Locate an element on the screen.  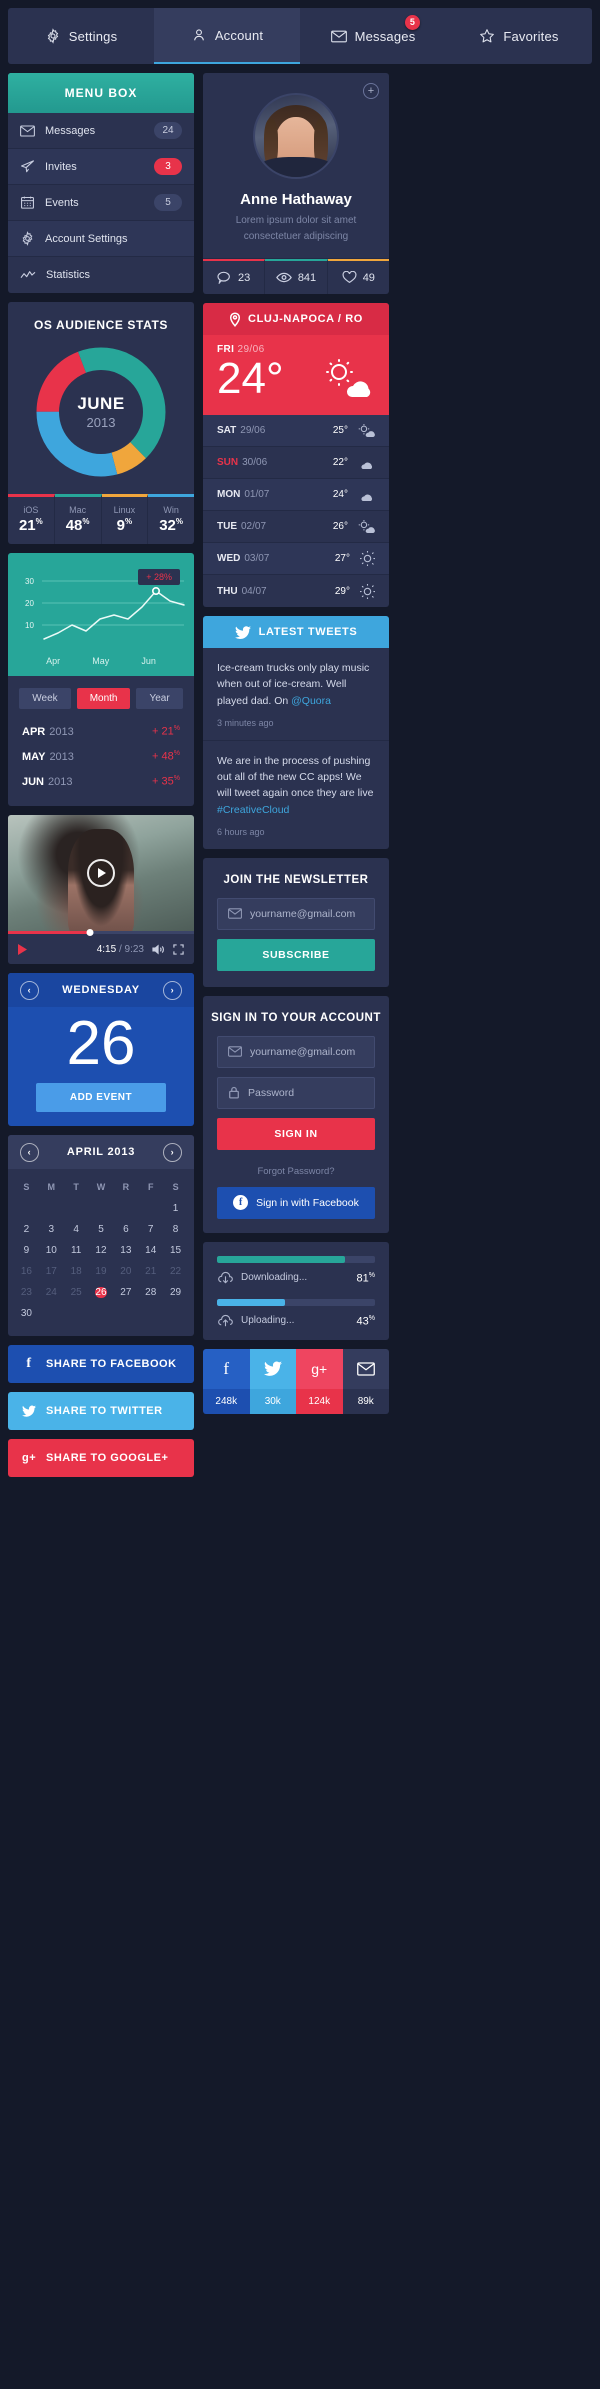
menu-item-account-settings: Account Settings is located at coordinates (101, 239).